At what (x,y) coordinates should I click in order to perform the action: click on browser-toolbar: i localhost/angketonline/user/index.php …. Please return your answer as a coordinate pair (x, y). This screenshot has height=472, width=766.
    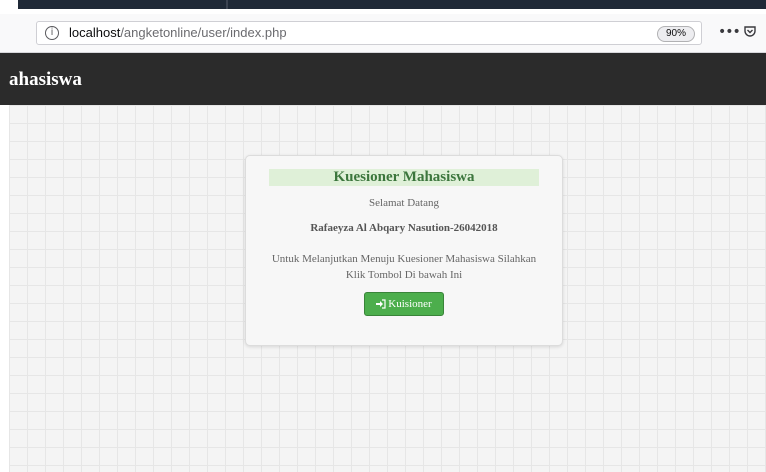
    Looking at the image, I should click on (383, 33).